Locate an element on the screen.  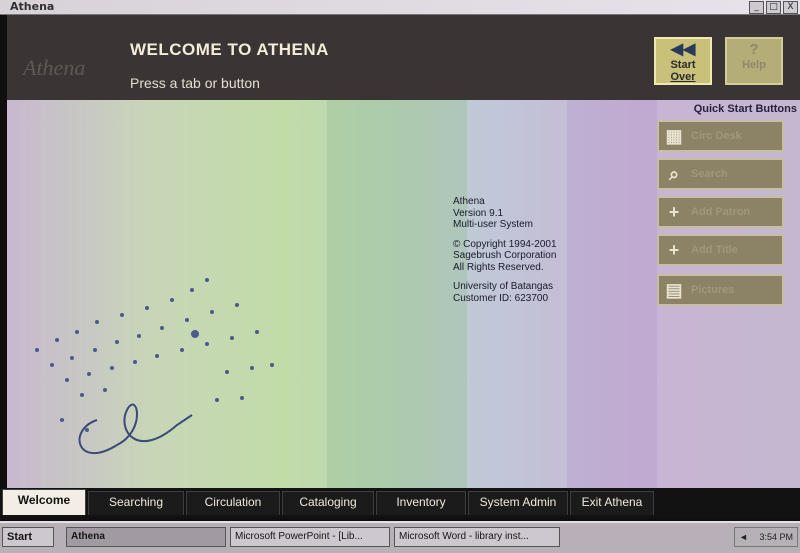
help-button: ? Help is located at coordinates (754, 61).